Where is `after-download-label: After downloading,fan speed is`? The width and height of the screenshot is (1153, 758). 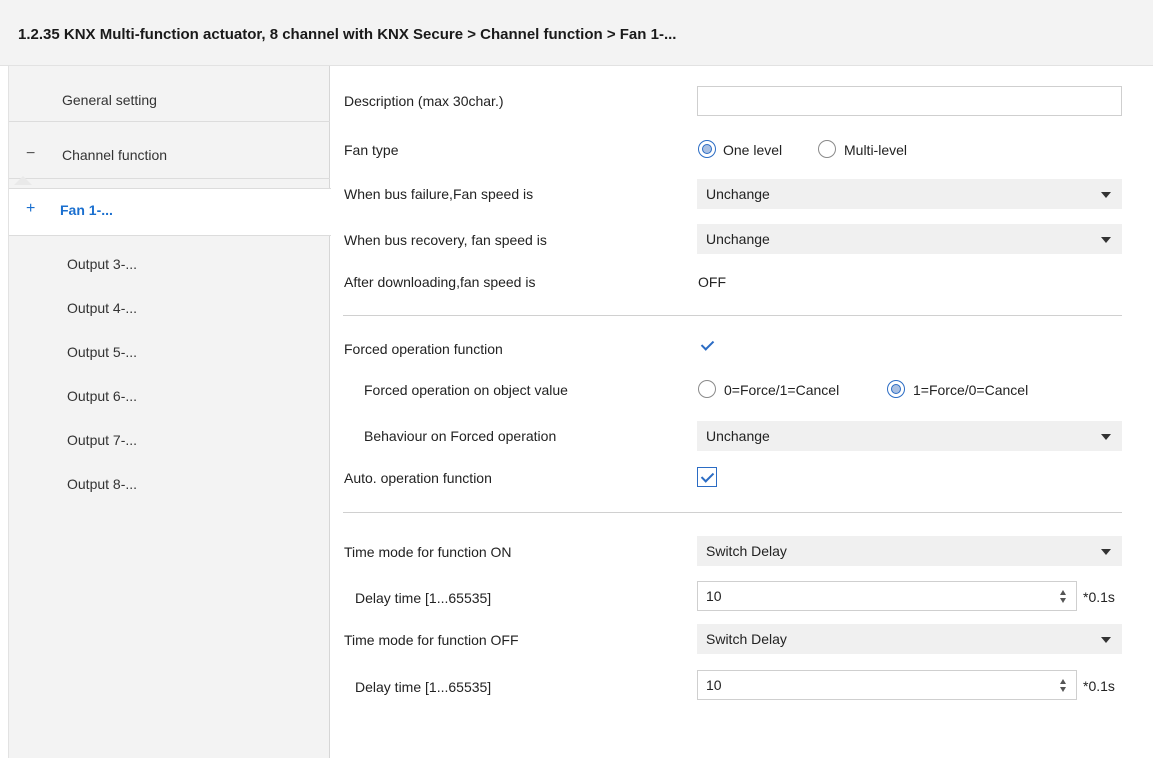 after-download-label: After downloading,fan speed is is located at coordinates (440, 282).